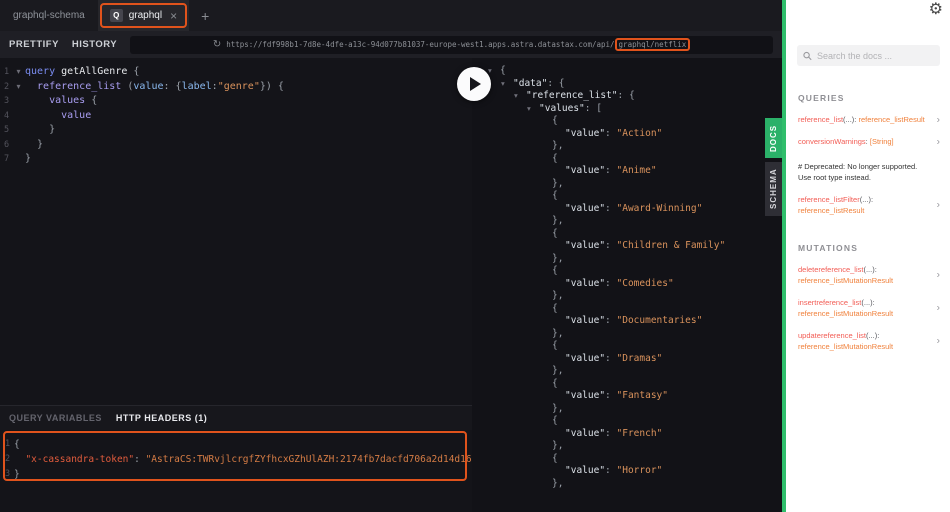  I want to click on tab-graphql: Q graphql ×, so click(143, 15).